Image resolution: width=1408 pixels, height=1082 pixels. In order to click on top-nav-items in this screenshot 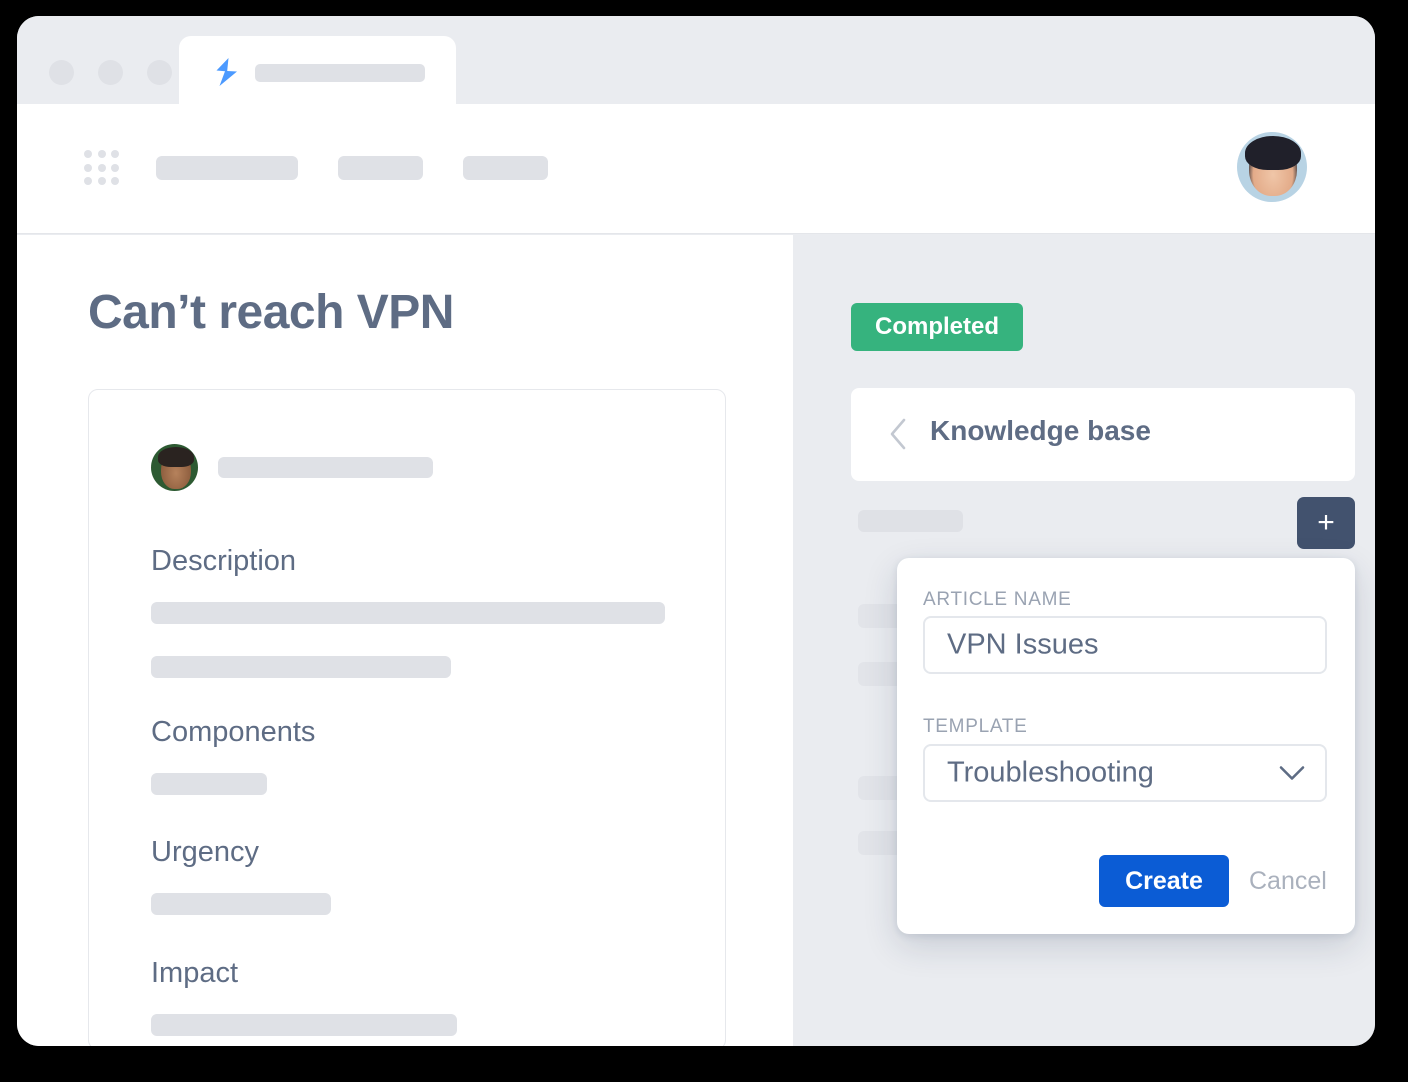, I will do `click(352, 168)`.